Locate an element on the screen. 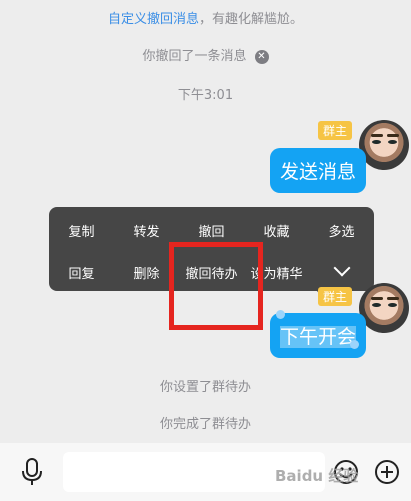  watermark: Baidu 经验 is located at coordinates (317, 476).